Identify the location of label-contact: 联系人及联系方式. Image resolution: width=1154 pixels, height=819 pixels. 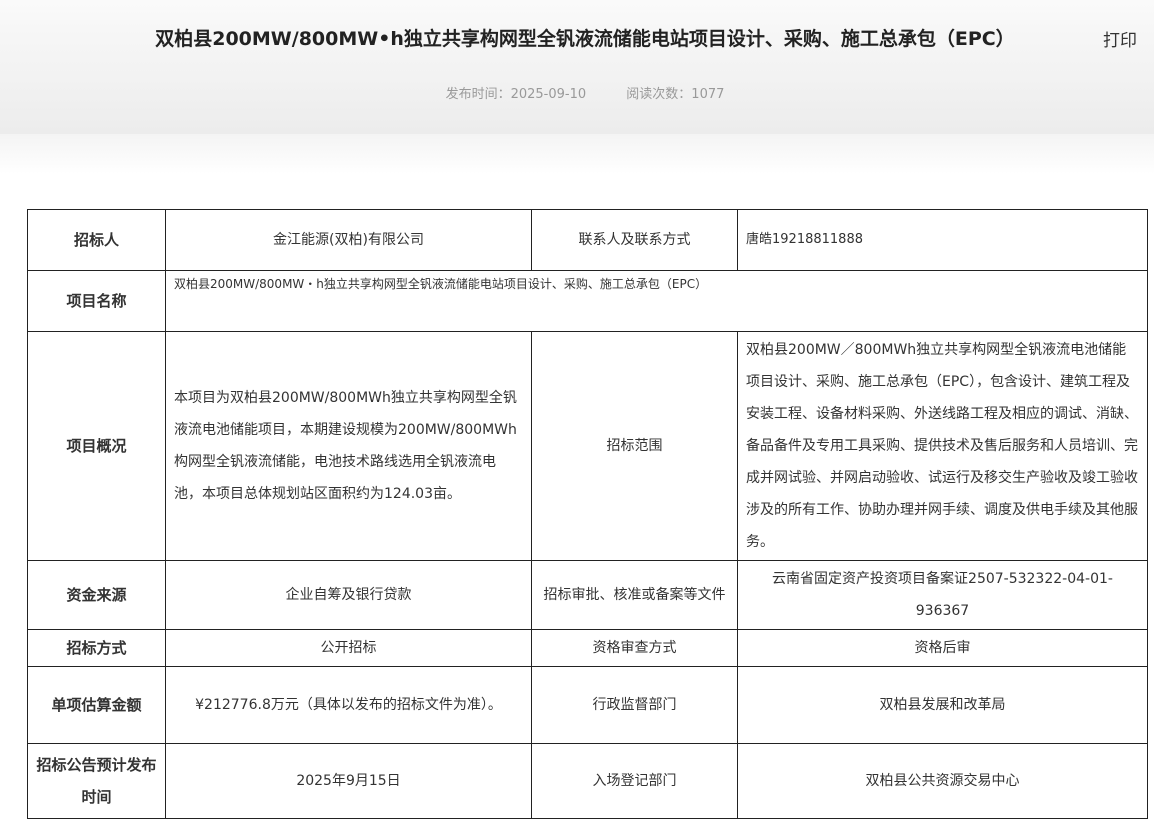
(634, 240).